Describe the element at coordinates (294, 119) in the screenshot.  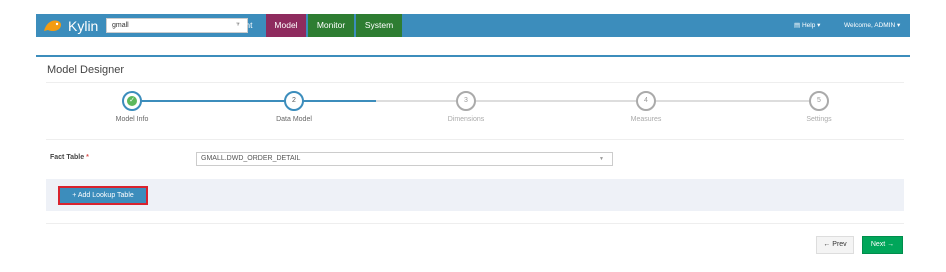
I see `wizard-step-label: Data Model` at that location.